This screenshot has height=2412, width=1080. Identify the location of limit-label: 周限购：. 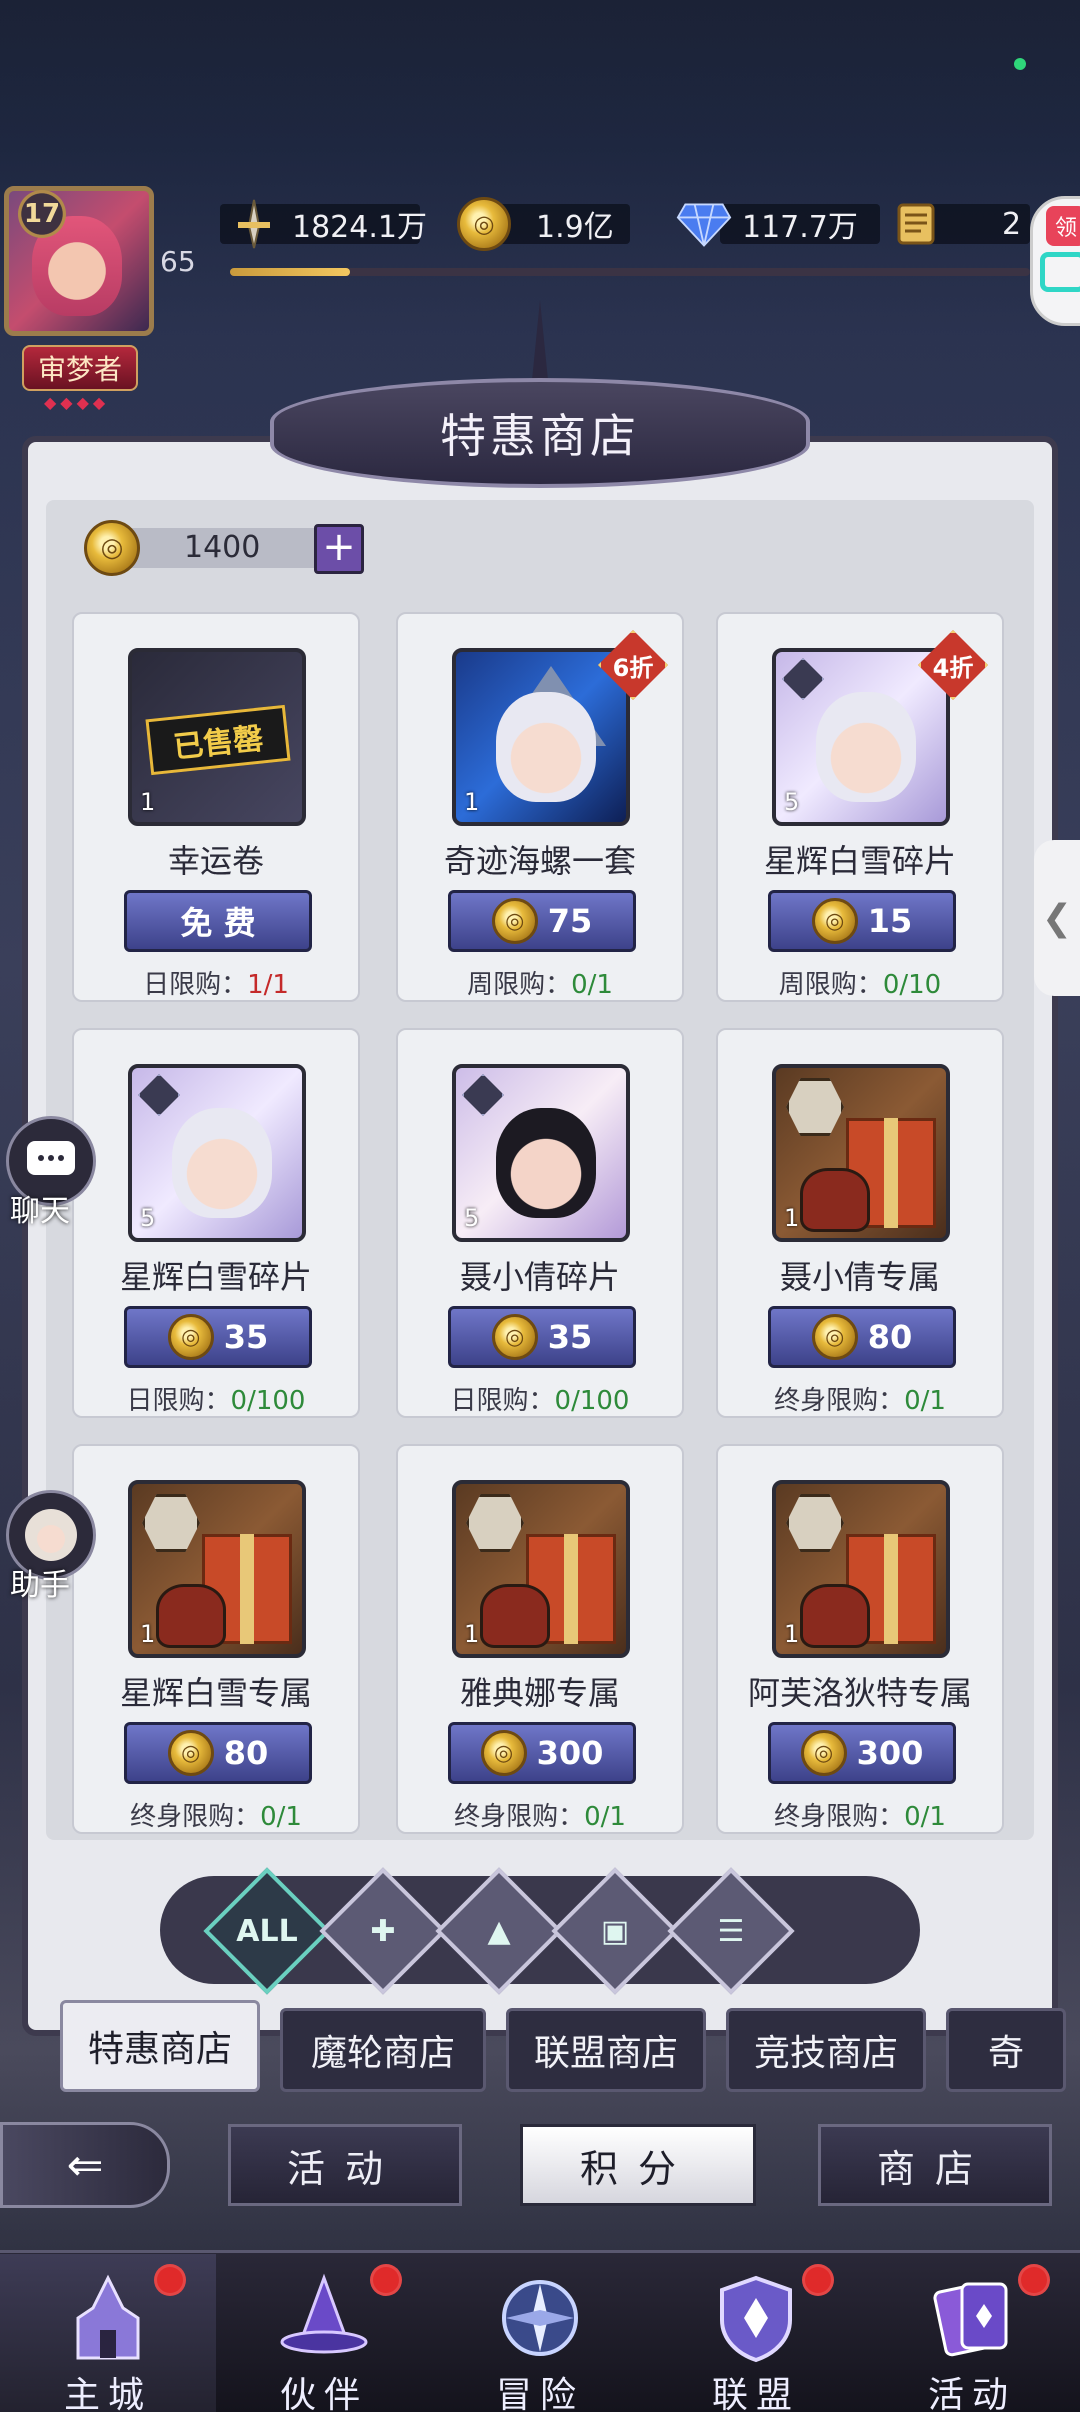
(830, 985).